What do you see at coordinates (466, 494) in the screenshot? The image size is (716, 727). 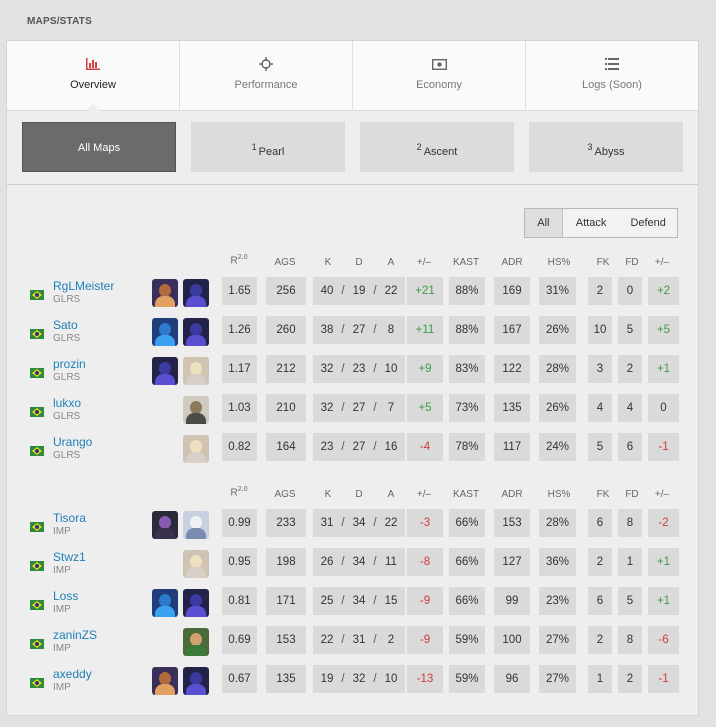 I see `column-header-kast: KAST` at bounding box center [466, 494].